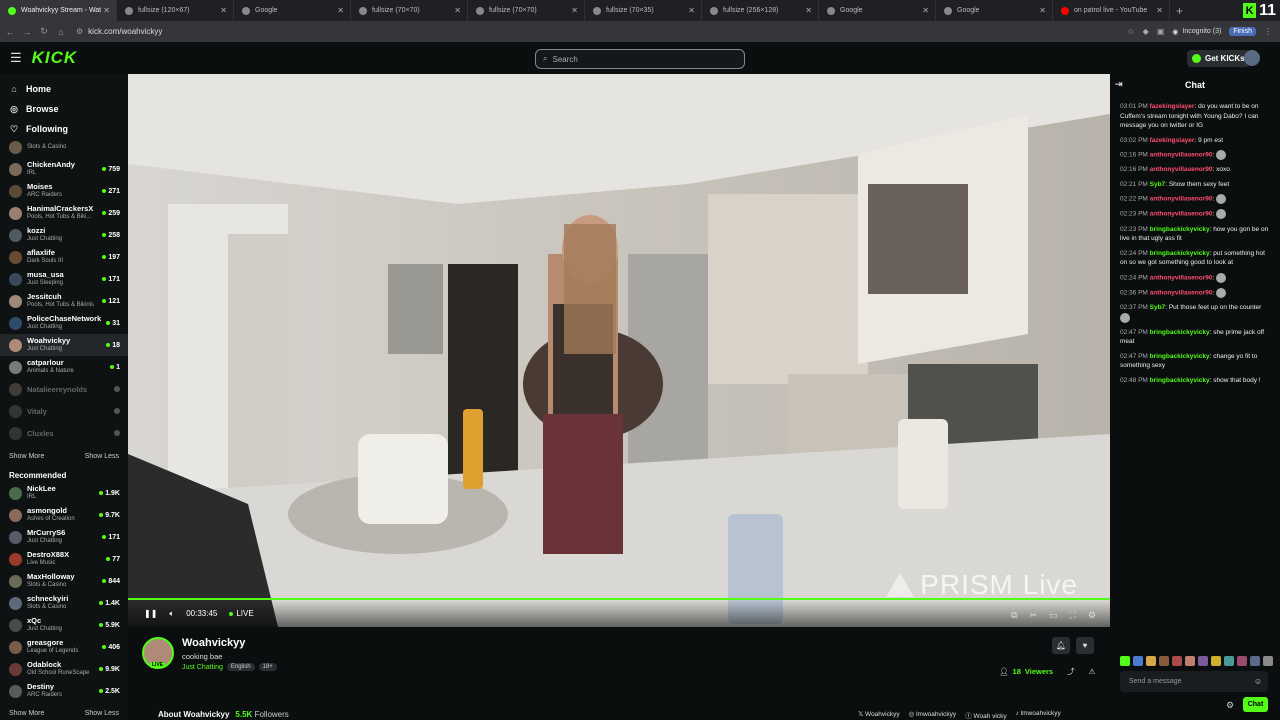 This screenshot has height=720, width=1280. What do you see at coordinates (1179, 11) in the screenshot?
I see `new-tab-button: +` at bounding box center [1179, 11].